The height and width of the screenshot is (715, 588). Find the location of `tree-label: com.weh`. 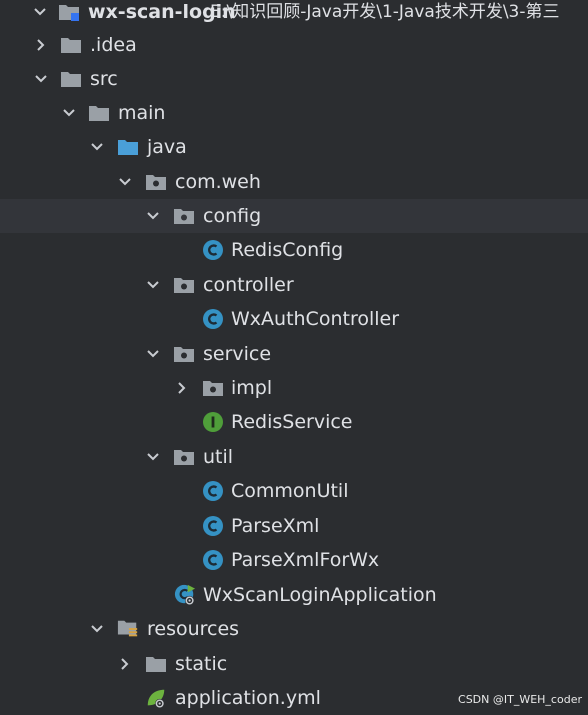

tree-label: com.weh is located at coordinates (218, 182).